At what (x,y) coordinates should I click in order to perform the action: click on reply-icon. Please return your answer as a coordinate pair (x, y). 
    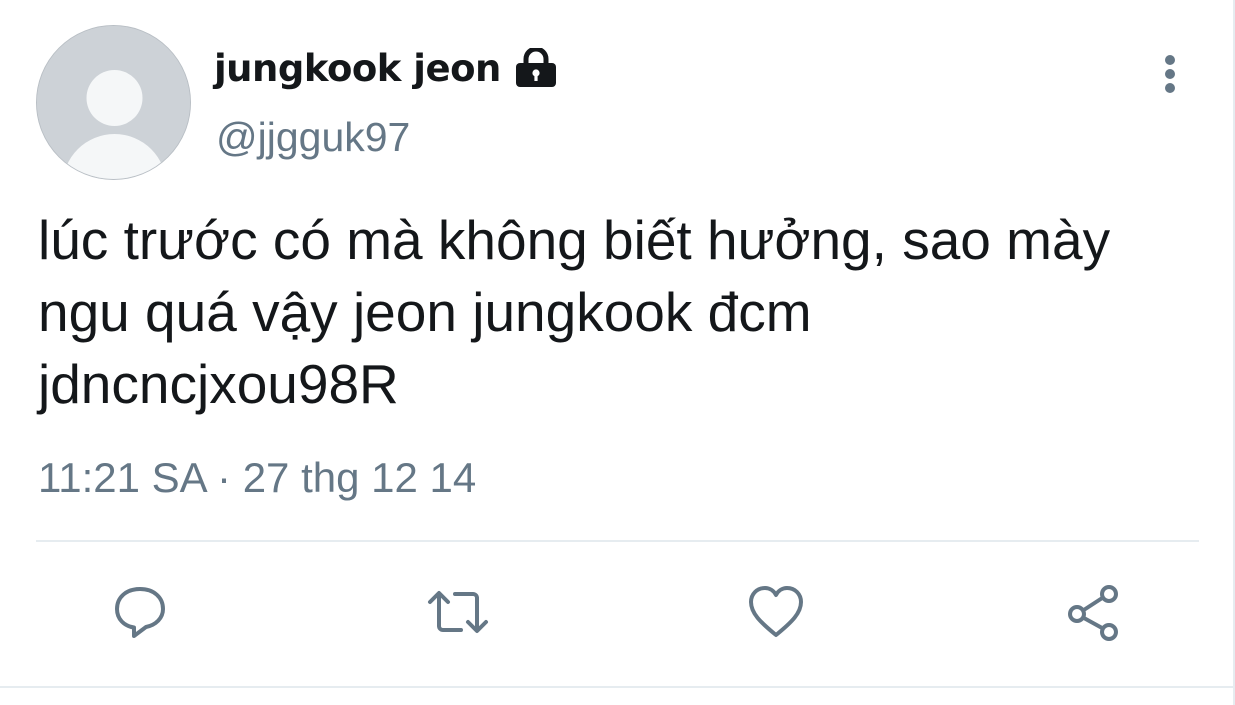
    Looking at the image, I should click on (140, 612).